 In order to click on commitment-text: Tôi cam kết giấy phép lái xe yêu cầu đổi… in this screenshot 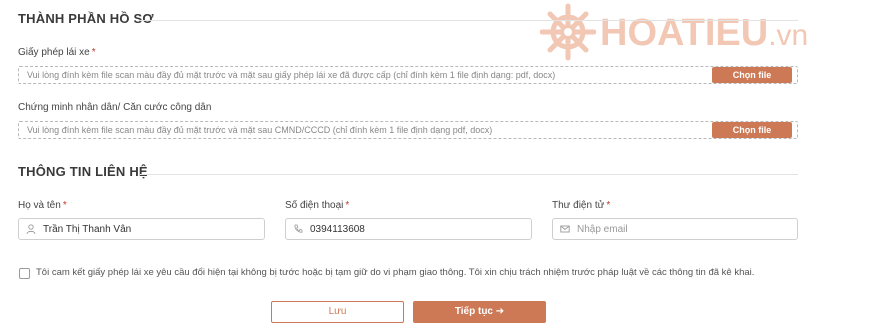, I will do `click(395, 272)`.